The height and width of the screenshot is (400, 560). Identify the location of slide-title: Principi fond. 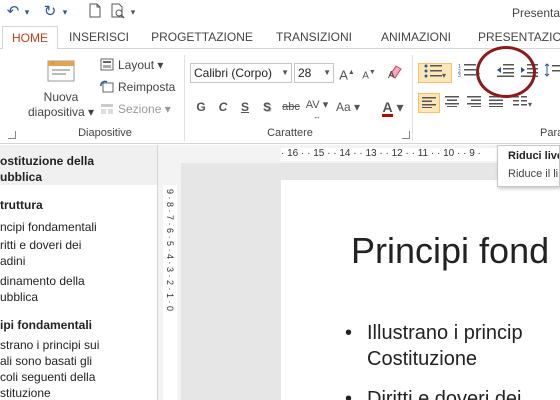
(450, 251).